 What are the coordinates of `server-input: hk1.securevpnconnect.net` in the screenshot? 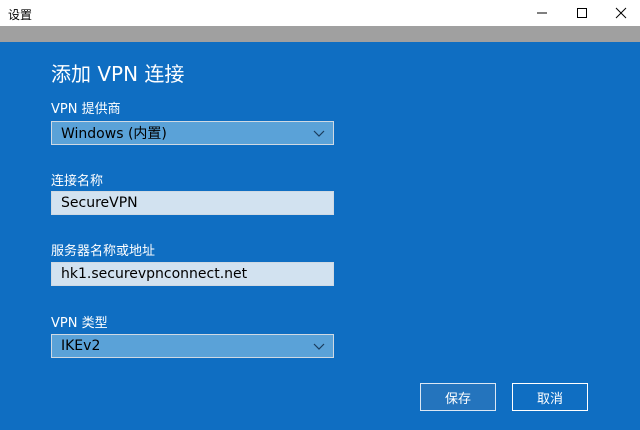 It's located at (192, 274).